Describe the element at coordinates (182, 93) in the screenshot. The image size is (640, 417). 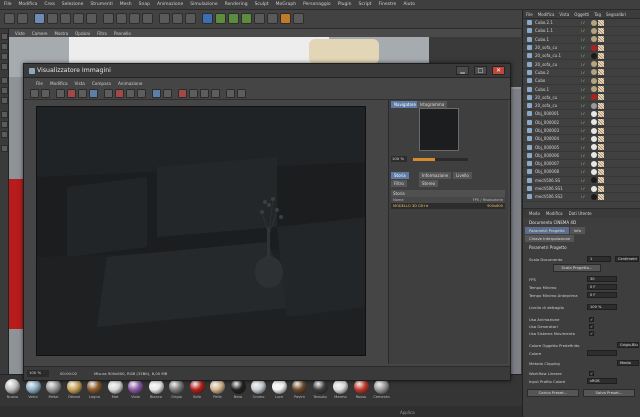
I see `stop-render-icon` at that location.